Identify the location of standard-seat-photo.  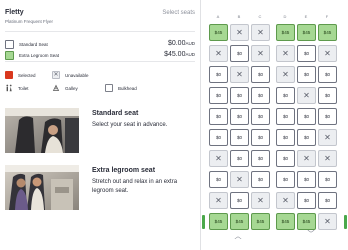
(42, 130).